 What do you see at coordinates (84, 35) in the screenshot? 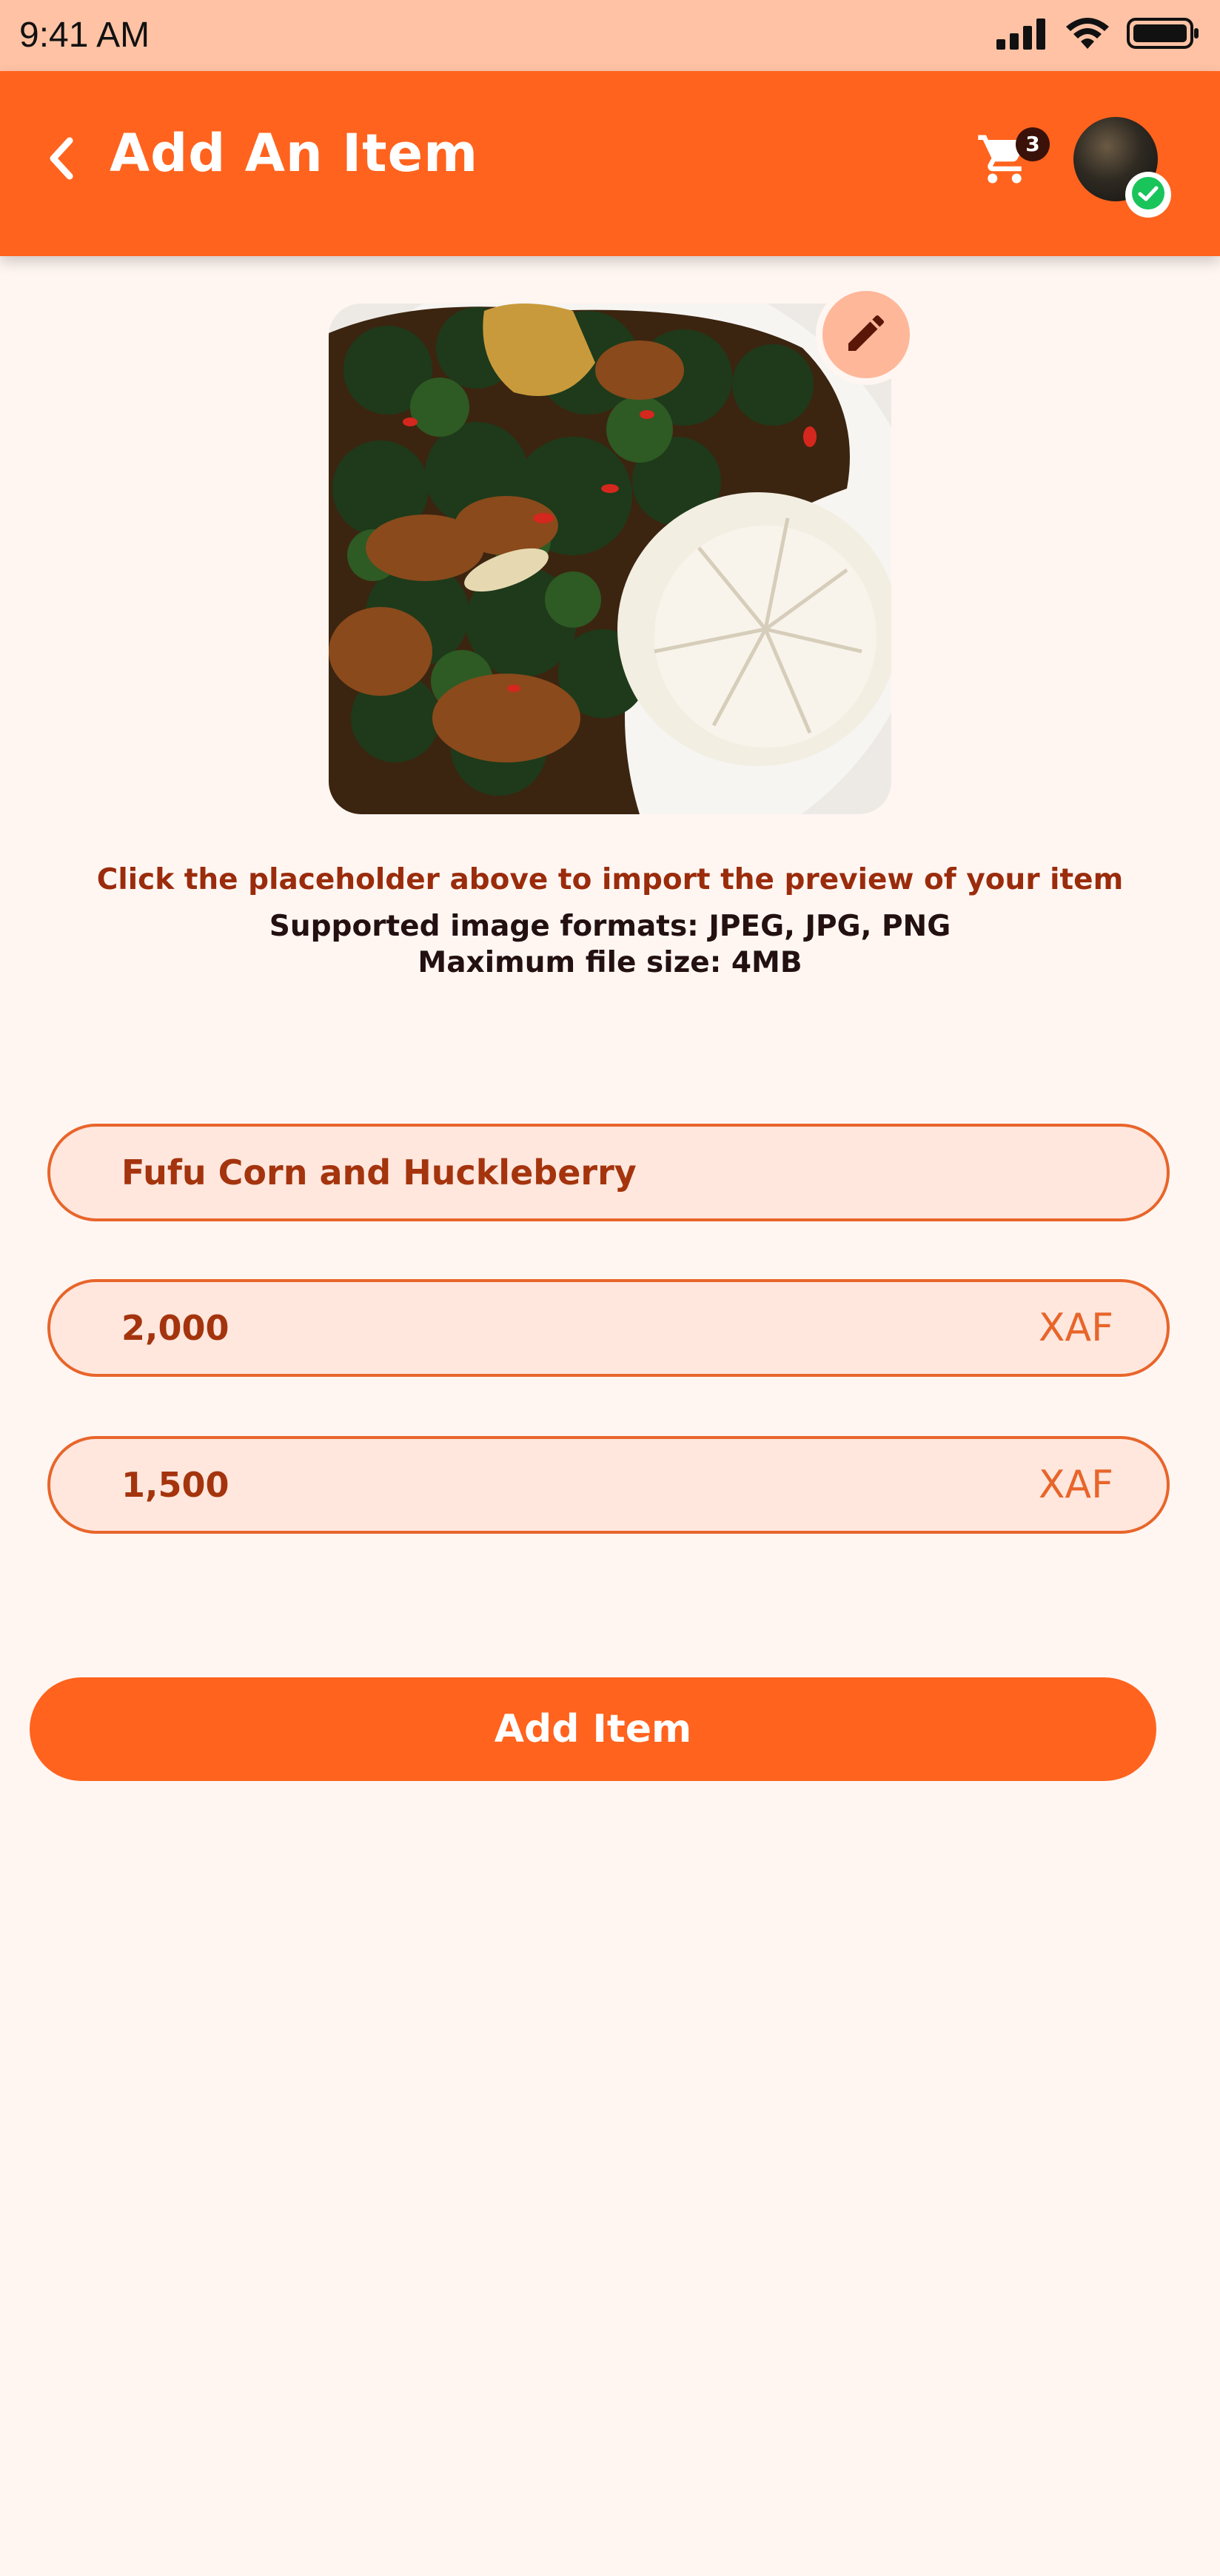
I see `status-time: 9:41 AM` at bounding box center [84, 35].